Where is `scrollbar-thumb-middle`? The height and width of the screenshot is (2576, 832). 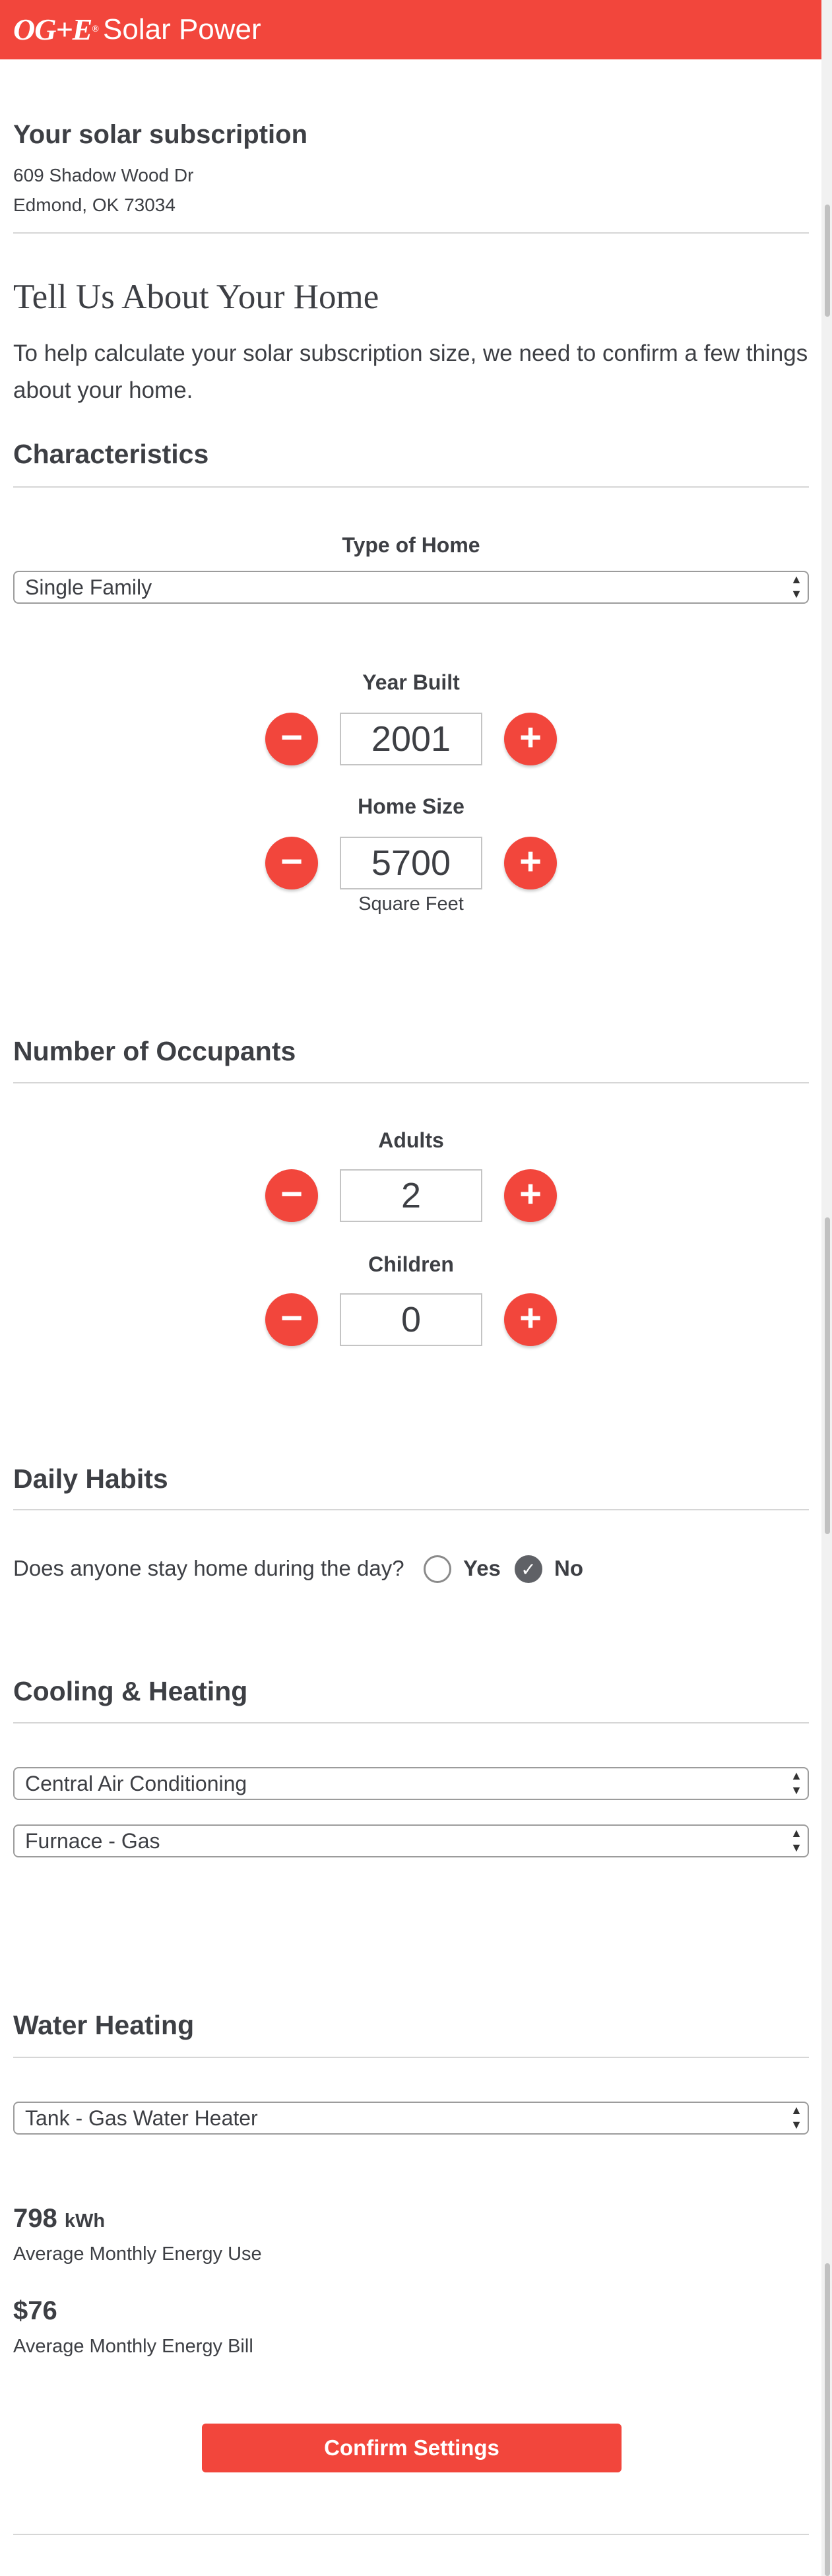
scrollbar-thumb-middle is located at coordinates (827, 1375).